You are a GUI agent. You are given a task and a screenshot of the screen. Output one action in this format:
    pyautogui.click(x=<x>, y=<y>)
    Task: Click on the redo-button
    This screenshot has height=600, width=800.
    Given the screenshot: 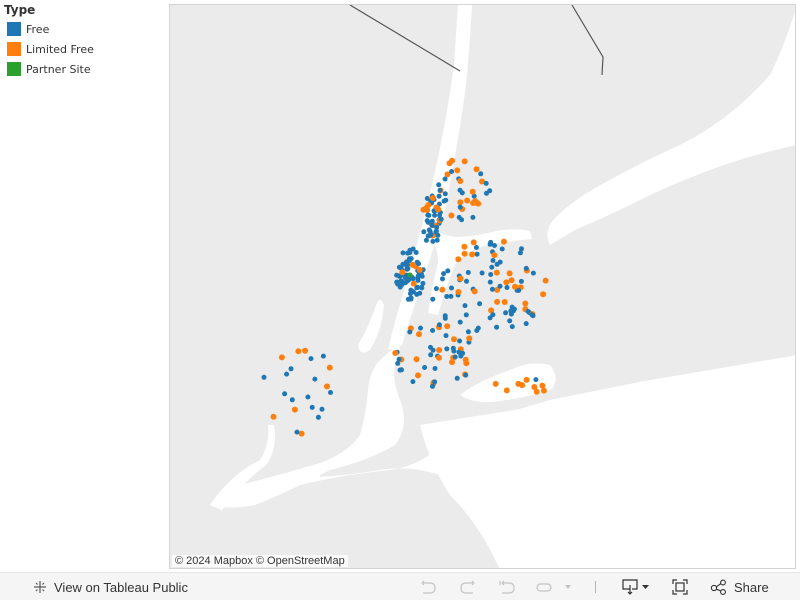 What is the action you would take?
    pyautogui.click(x=468, y=586)
    